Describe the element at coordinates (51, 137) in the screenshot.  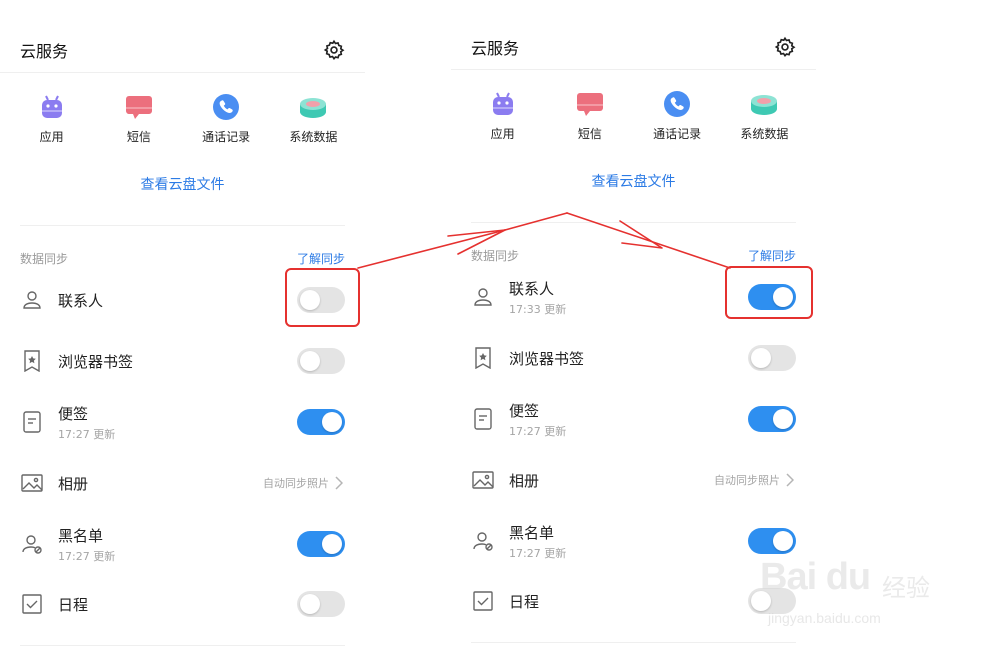
I see `category-label: 应用` at that location.